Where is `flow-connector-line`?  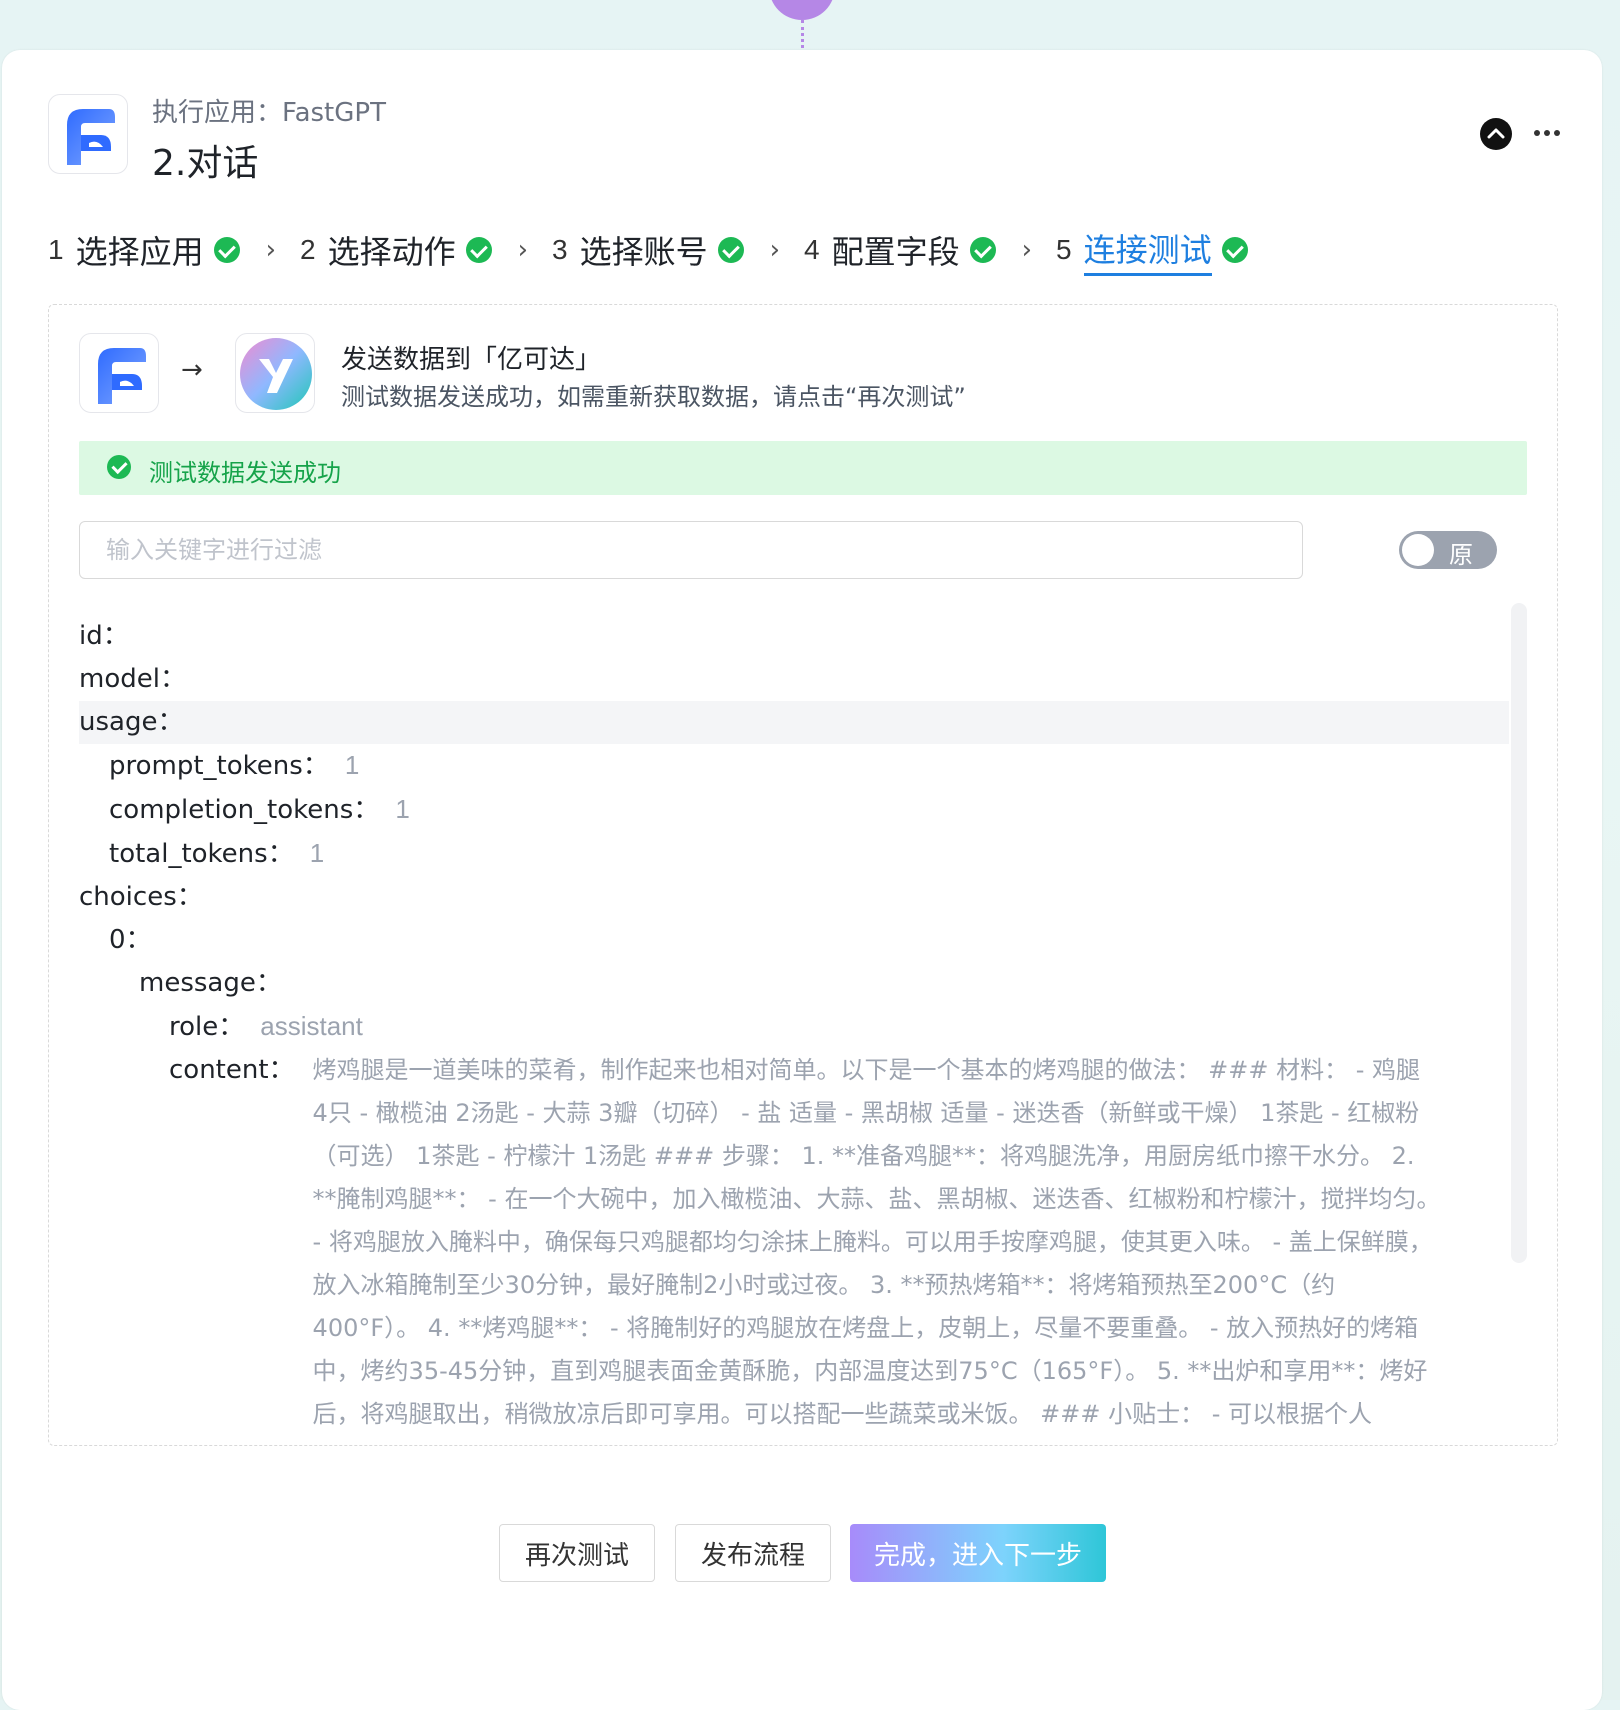
flow-connector-line is located at coordinates (802, 34).